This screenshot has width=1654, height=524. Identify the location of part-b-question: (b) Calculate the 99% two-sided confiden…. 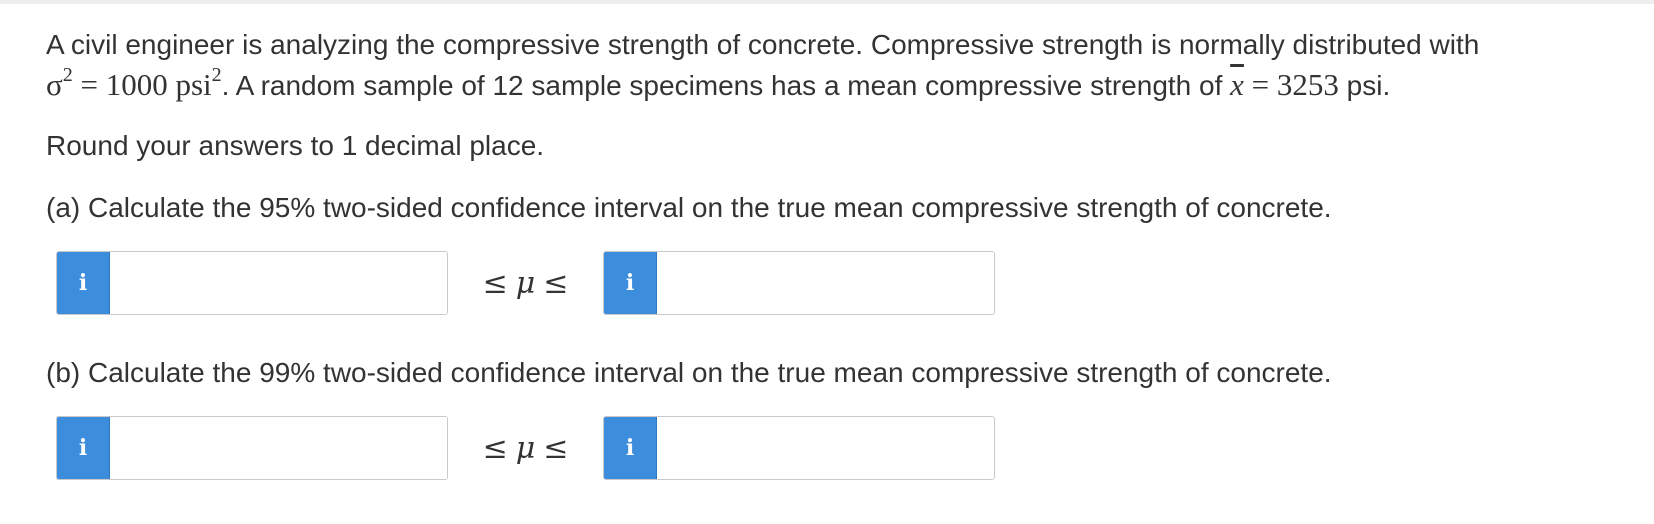
(689, 372).